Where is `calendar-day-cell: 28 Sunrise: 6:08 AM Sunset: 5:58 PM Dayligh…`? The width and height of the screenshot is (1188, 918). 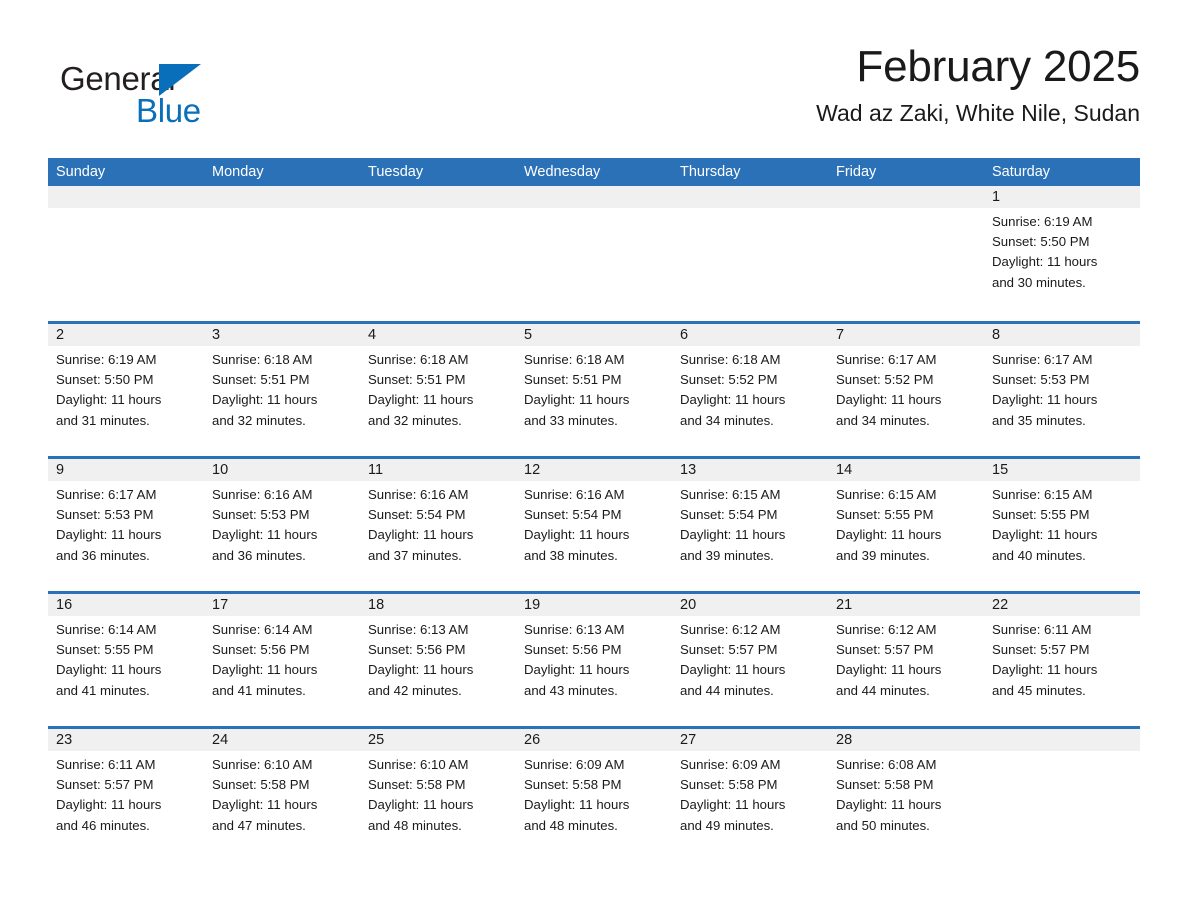
calendar-day-cell: 28 Sunrise: 6:08 AM Sunset: 5:58 PM Dayligh… is located at coordinates (906, 795).